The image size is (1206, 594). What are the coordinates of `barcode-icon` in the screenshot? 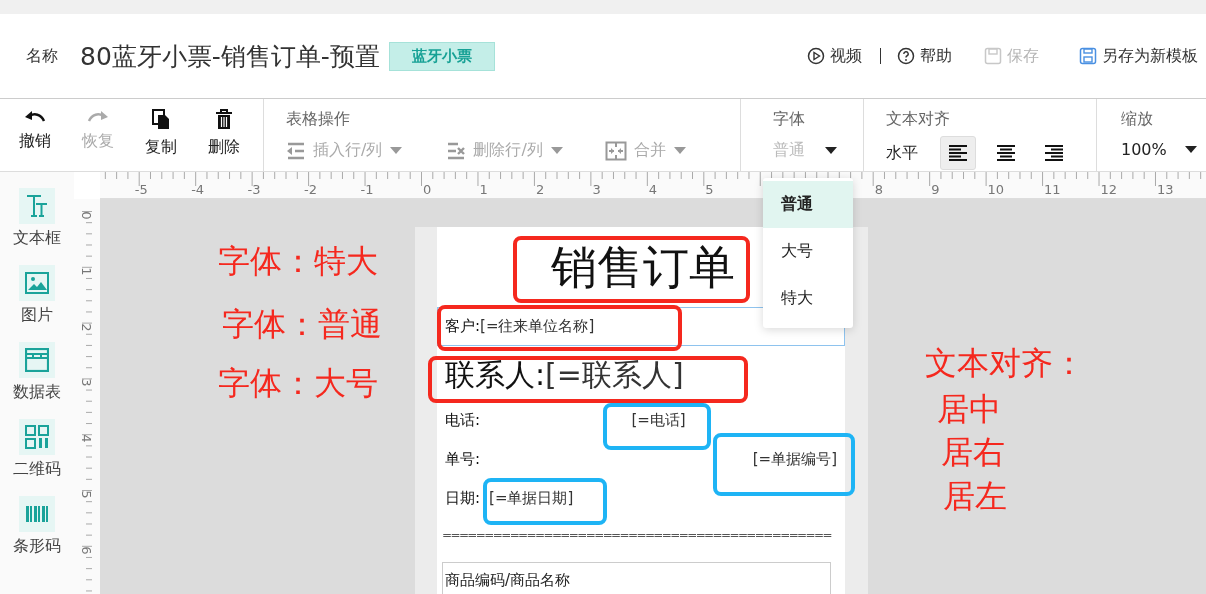 It's located at (37, 514).